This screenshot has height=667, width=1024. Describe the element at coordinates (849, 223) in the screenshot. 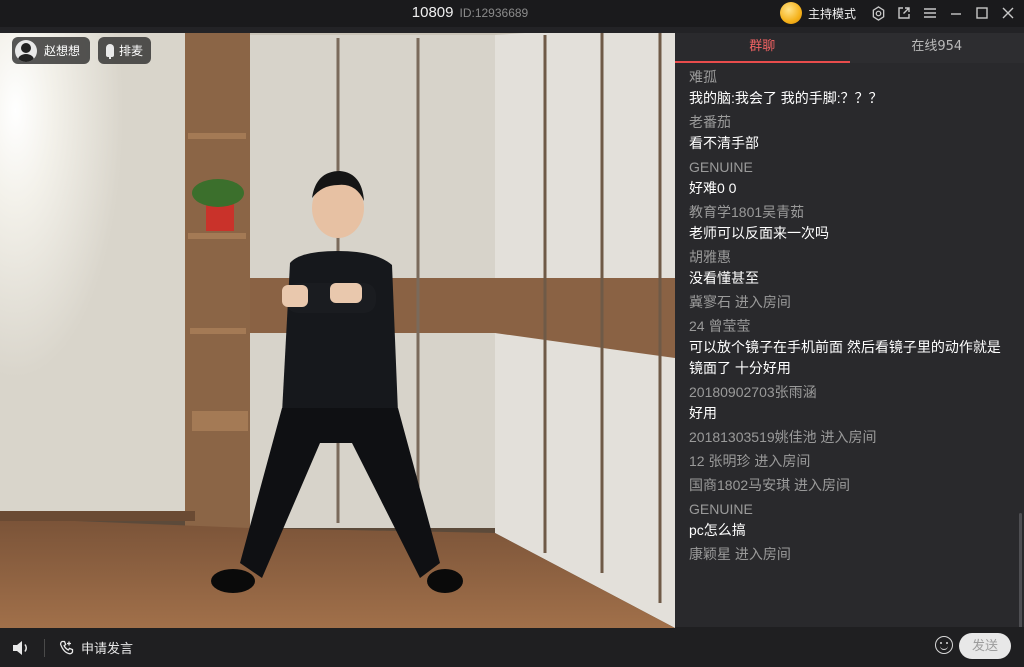

I see `list-item: 教育学1801吴青茹 老师可以反面来一次吗` at that location.